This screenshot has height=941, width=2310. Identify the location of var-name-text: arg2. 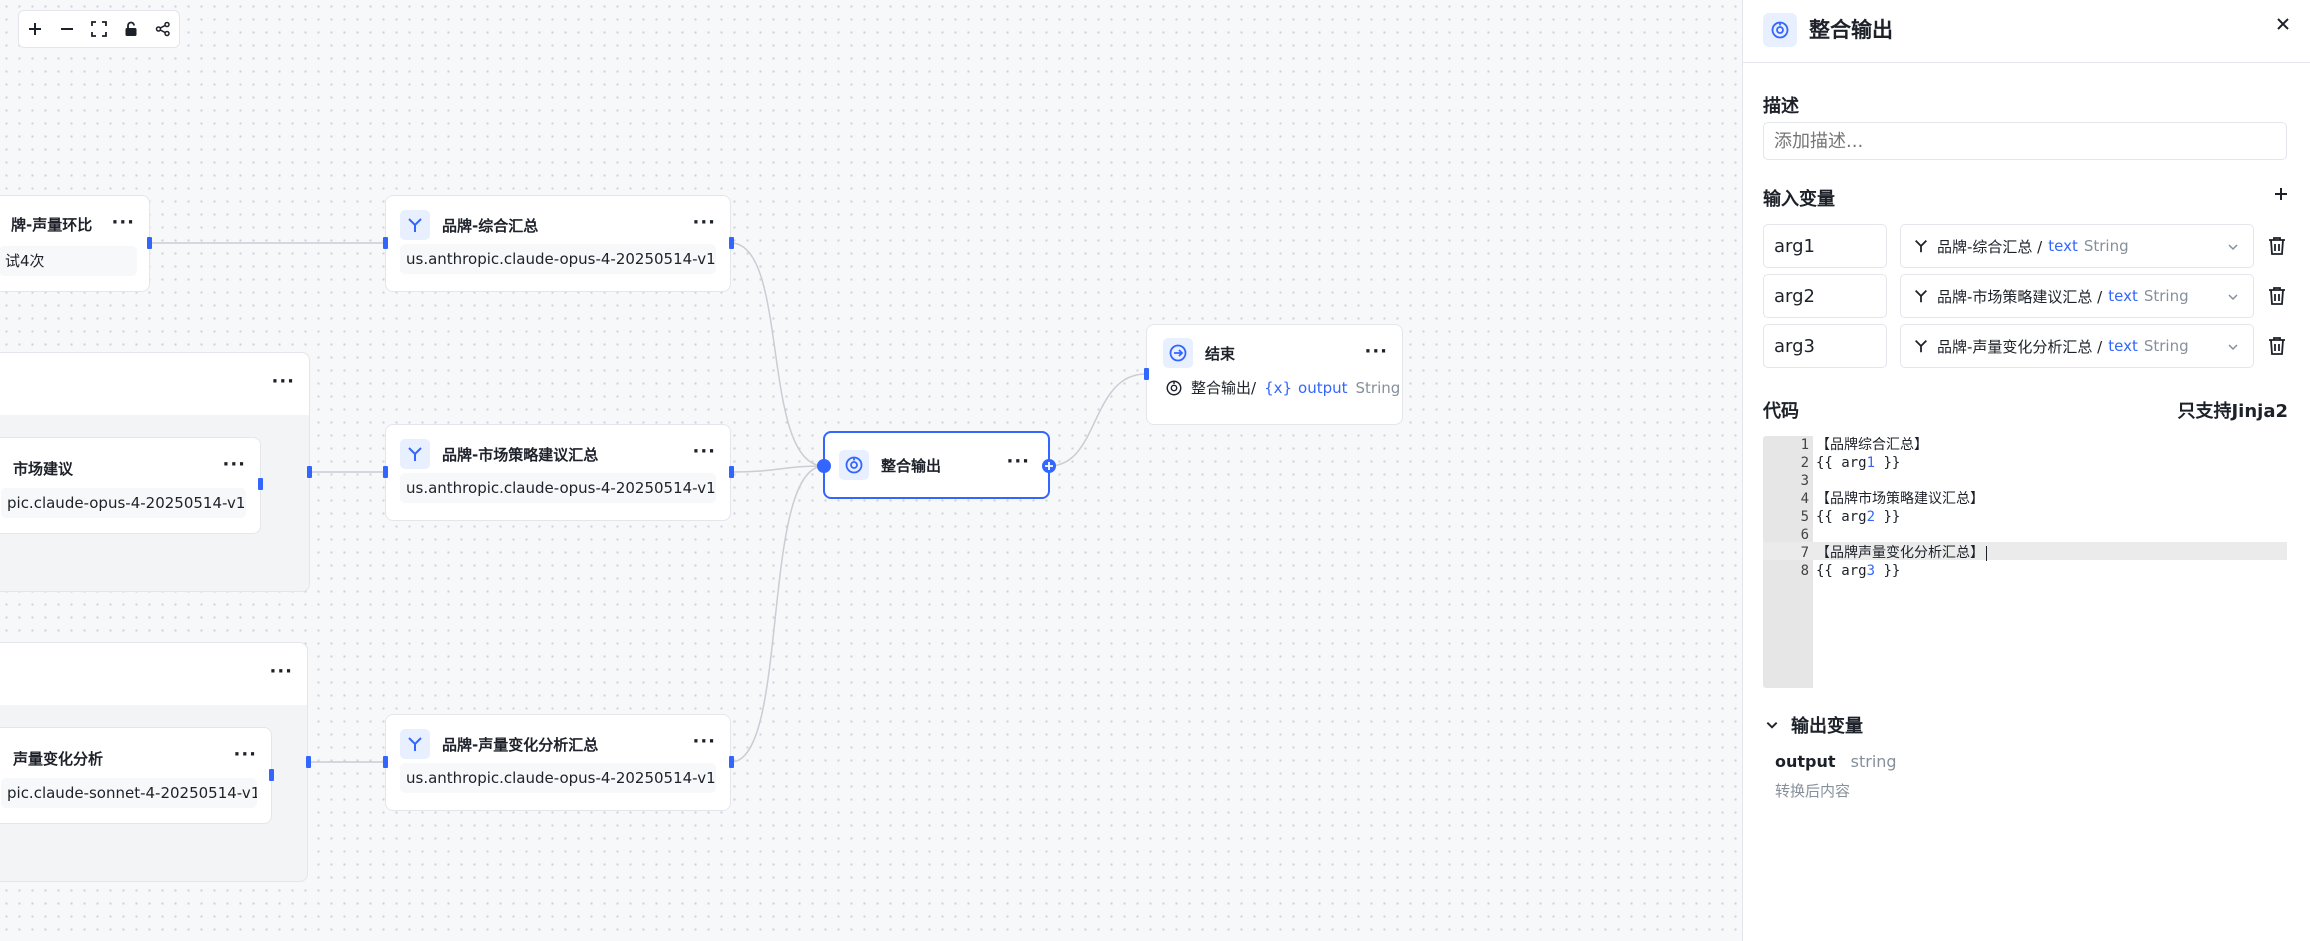
(1794, 296).